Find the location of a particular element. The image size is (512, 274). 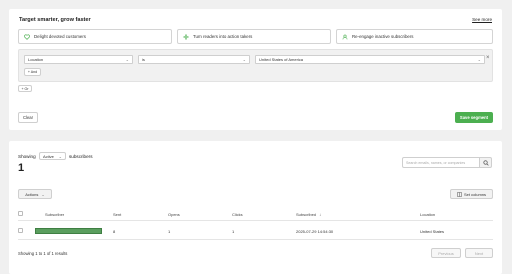

goal-label: Turn readers into action takers is located at coordinates (223, 36).